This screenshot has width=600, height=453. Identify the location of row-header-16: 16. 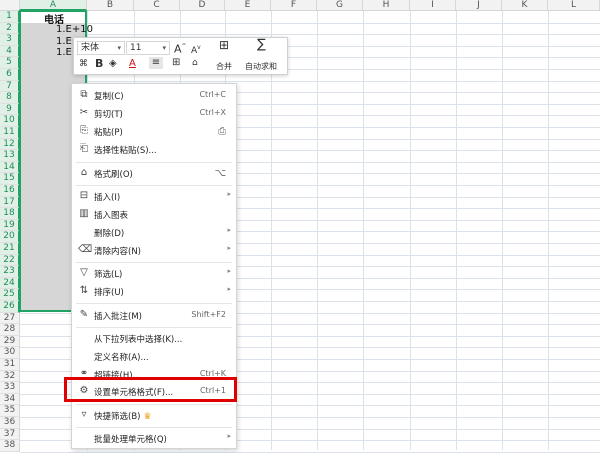
(10, 191).